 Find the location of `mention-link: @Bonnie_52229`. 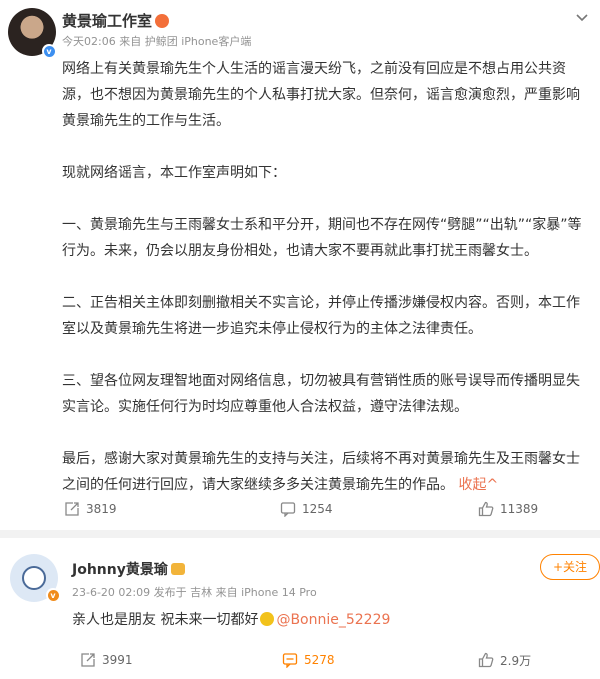

mention-link: @Bonnie_52229 is located at coordinates (333, 620).